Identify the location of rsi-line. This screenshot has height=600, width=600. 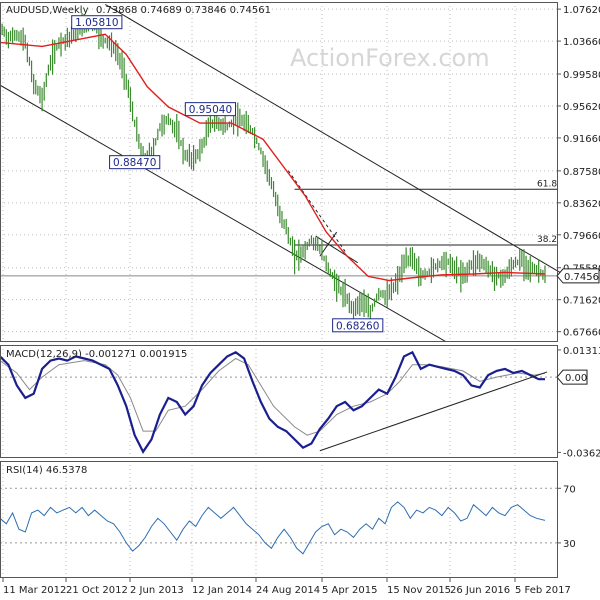
(273, 528).